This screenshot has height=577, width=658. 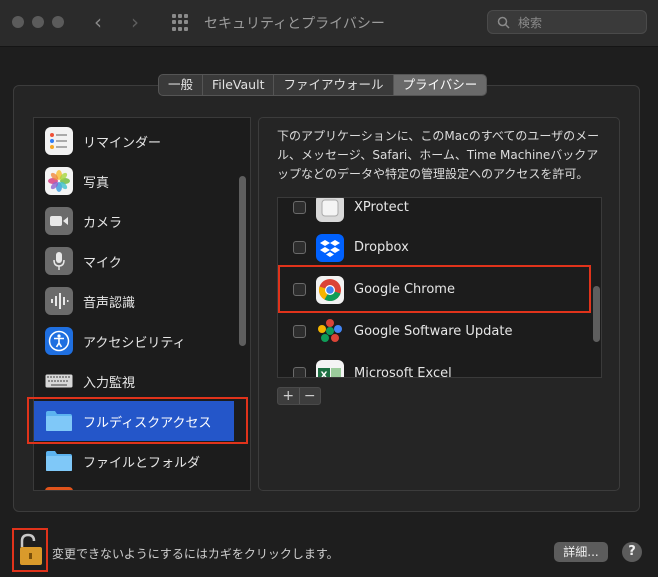 I want to click on svg-text: X, so click(x=324, y=374).